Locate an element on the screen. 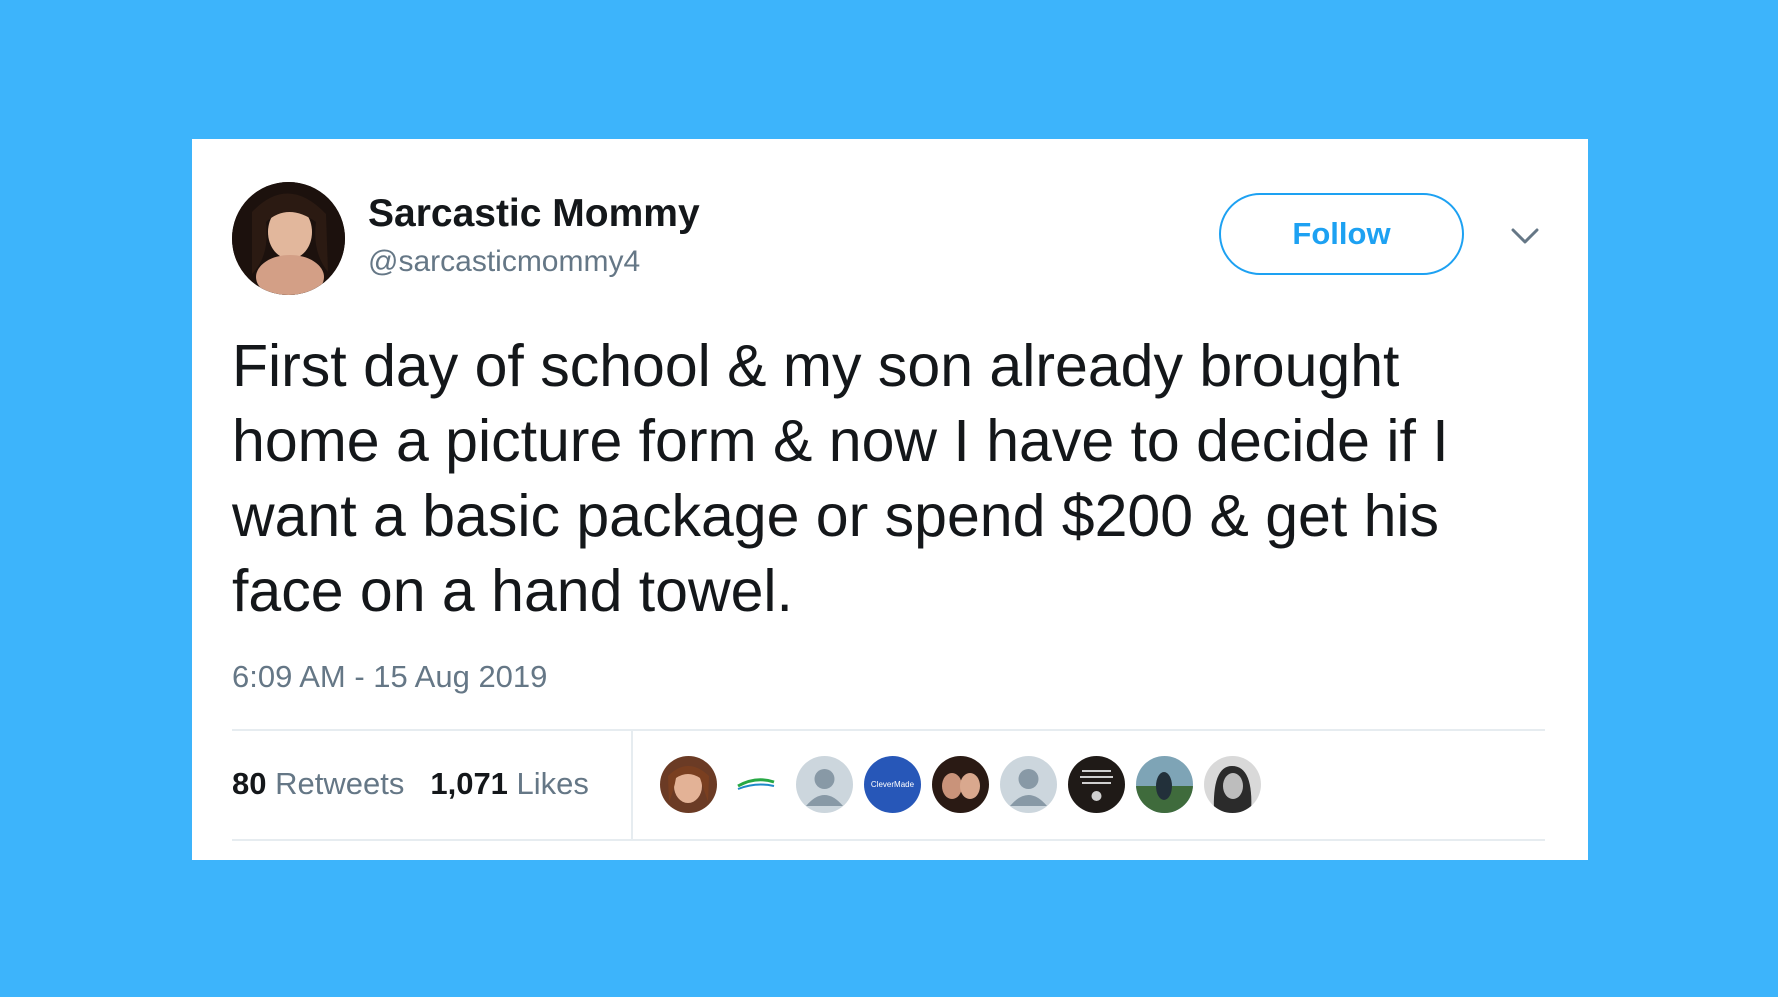 This screenshot has width=1778, height=997. likes-count: 1,071 is located at coordinates (469, 783).